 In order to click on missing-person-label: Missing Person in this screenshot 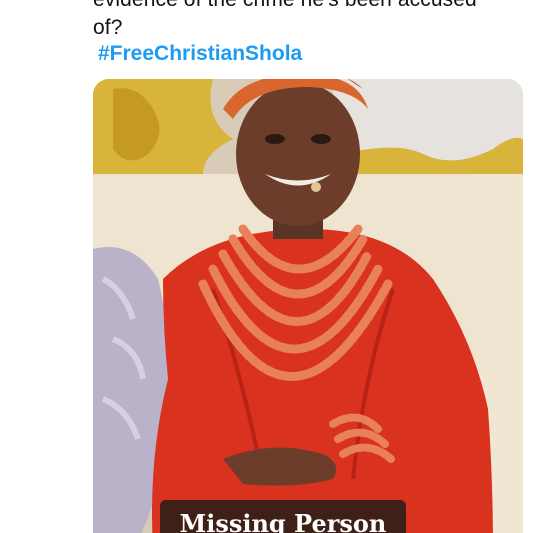, I will do `click(283, 516)`.